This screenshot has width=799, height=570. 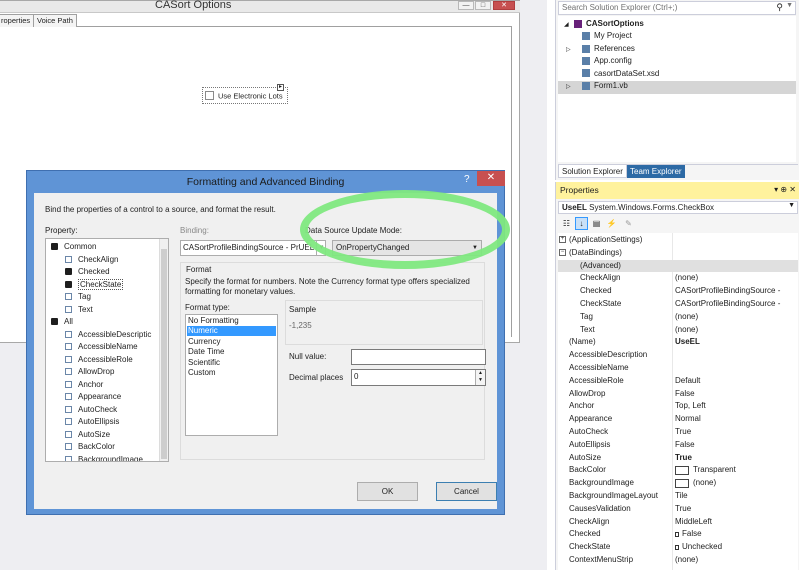 I want to click on tree-item: AllowDrop, so click(x=89, y=373).